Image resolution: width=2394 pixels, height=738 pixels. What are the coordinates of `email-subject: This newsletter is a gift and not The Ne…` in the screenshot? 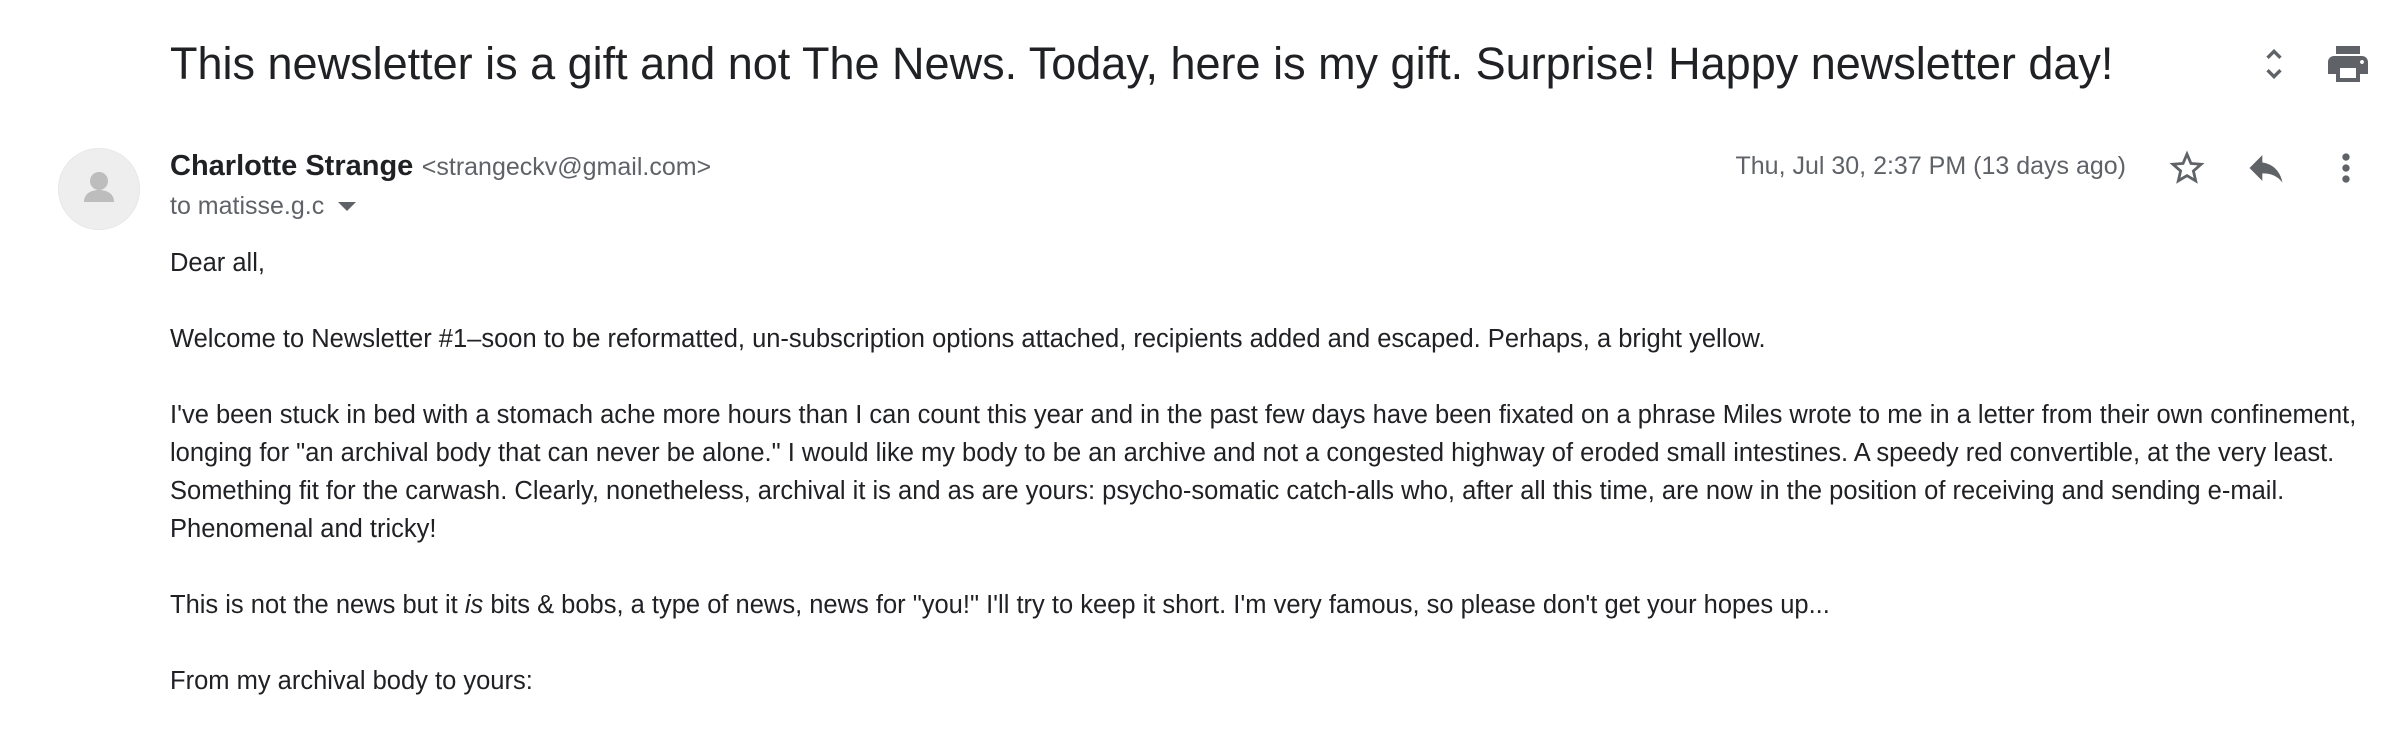 It's located at (1142, 63).